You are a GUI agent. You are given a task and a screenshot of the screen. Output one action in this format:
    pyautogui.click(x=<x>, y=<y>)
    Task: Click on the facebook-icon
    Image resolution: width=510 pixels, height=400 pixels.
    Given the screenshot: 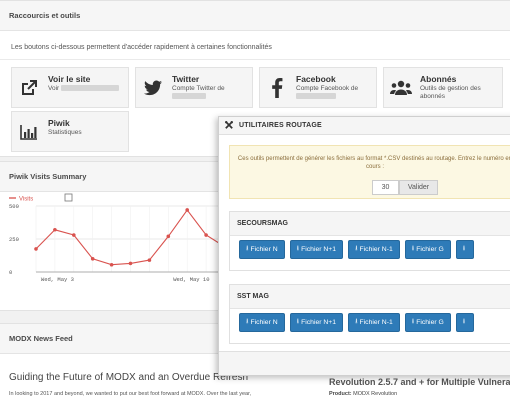 What is the action you would take?
    pyautogui.click(x=277, y=88)
    